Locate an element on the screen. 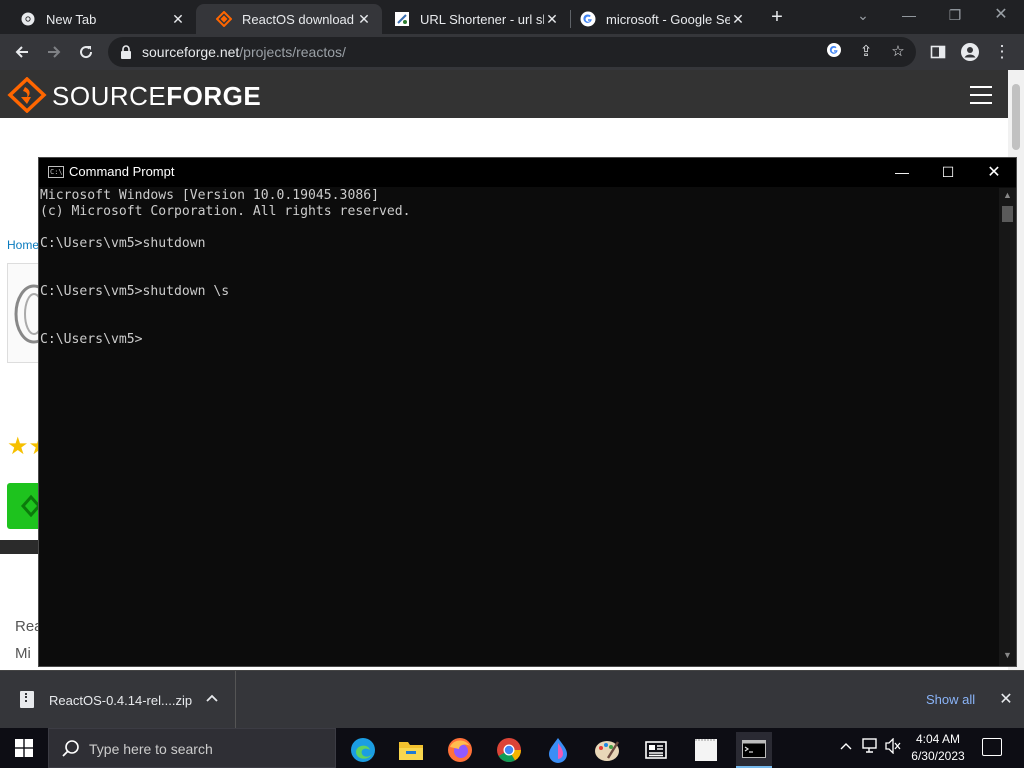 This screenshot has height=768, width=1024. news-app-icon is located at coordinates (656, 750).